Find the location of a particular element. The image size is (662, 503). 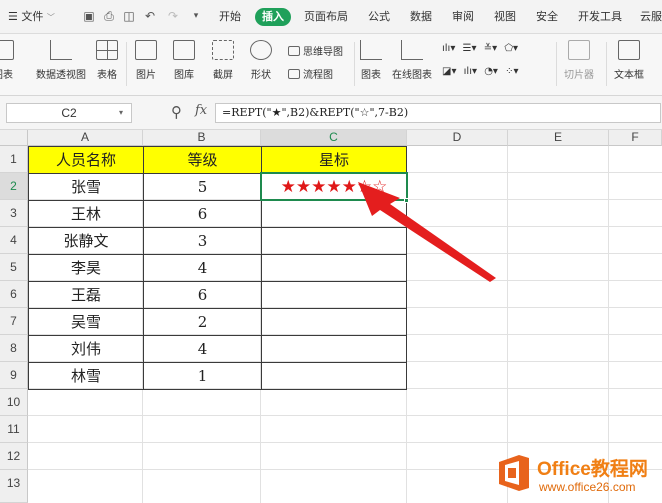

chart-label: 图表 is located at coordinates (371, 75).